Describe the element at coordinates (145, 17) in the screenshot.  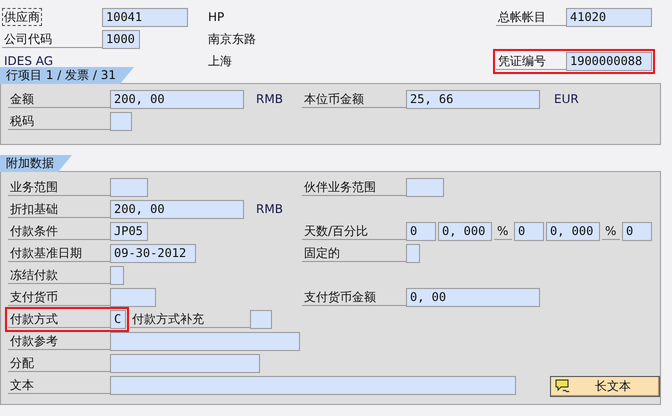
I see `input-field: 10041` at that location.